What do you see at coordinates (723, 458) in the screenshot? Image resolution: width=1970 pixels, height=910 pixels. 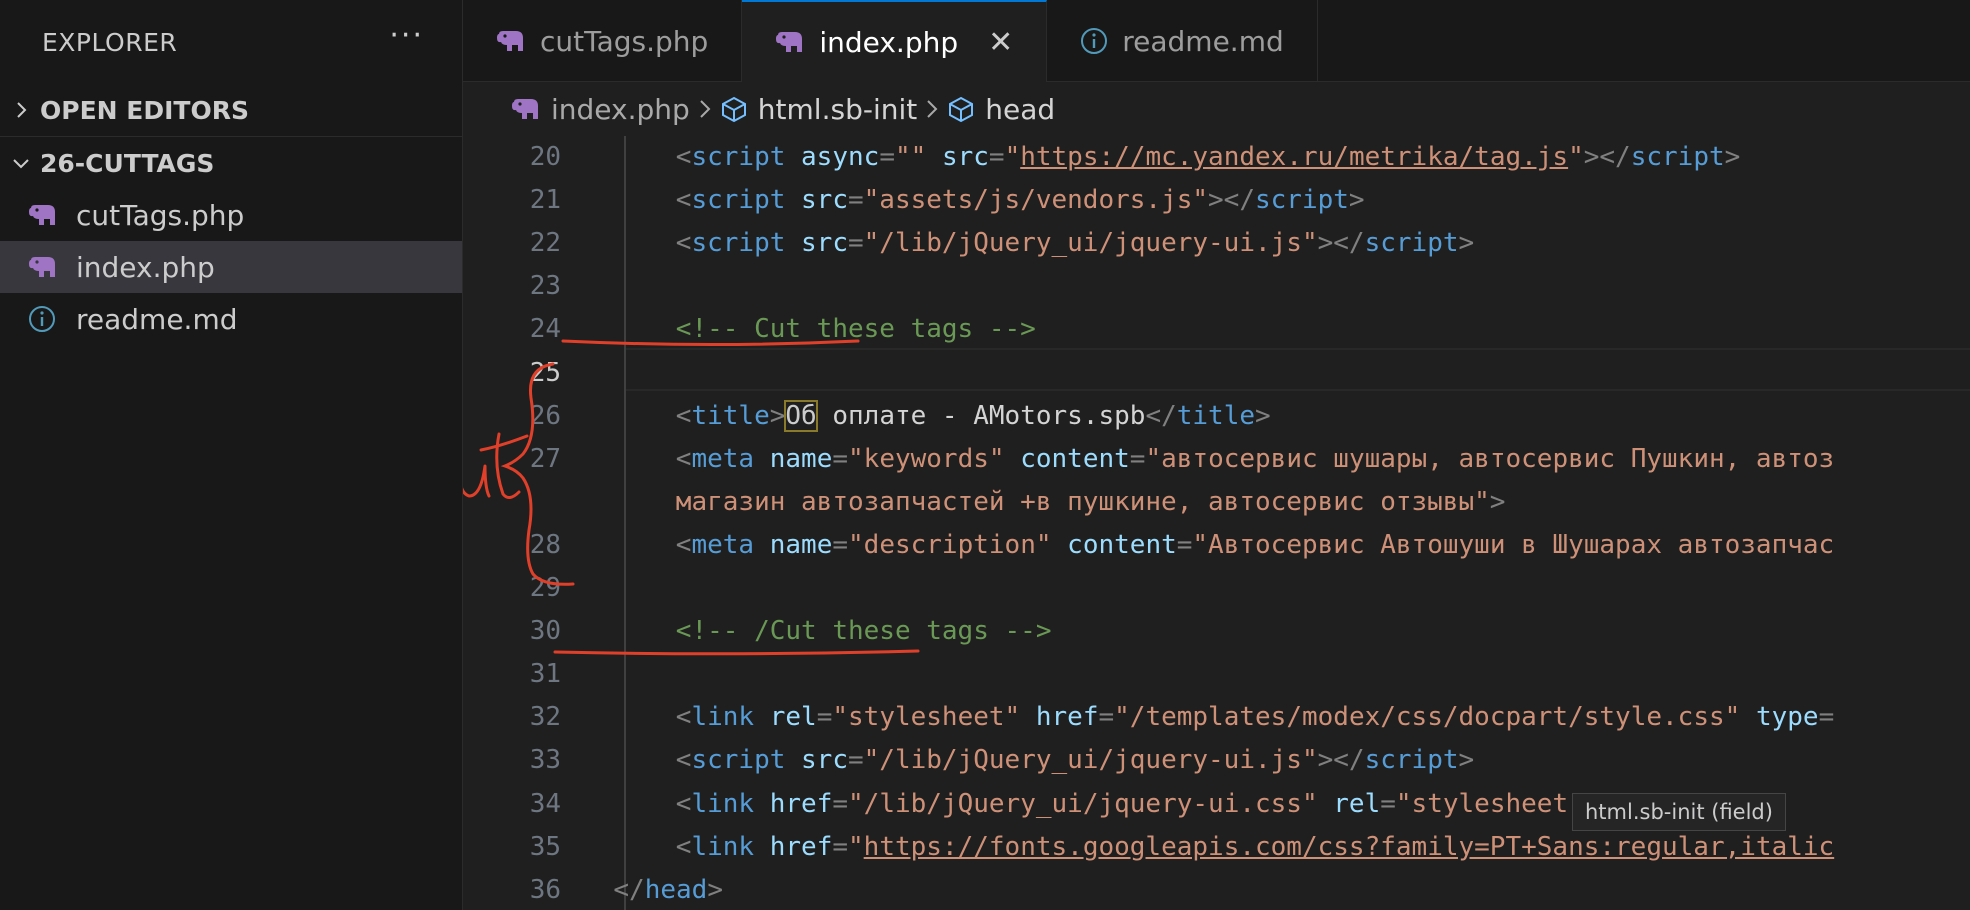 I see `code-token: meta` at bounding box center [723, 458].